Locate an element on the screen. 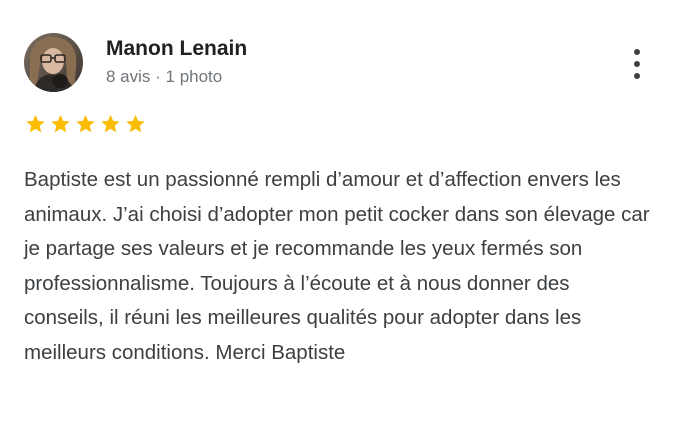 Image resolution: width=676 pixels, height=422 pixels. author-name: Manon Lenain is located at coordinates (176, 49).